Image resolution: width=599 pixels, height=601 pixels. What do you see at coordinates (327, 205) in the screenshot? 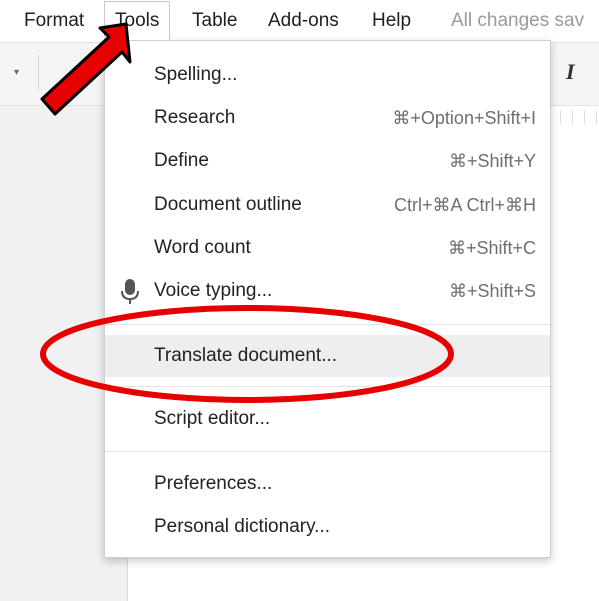
I see `menu-item-document-outline: Document outline Ctrl+⌘A Ctrl+⌘H` at bounding box center [327, 205].